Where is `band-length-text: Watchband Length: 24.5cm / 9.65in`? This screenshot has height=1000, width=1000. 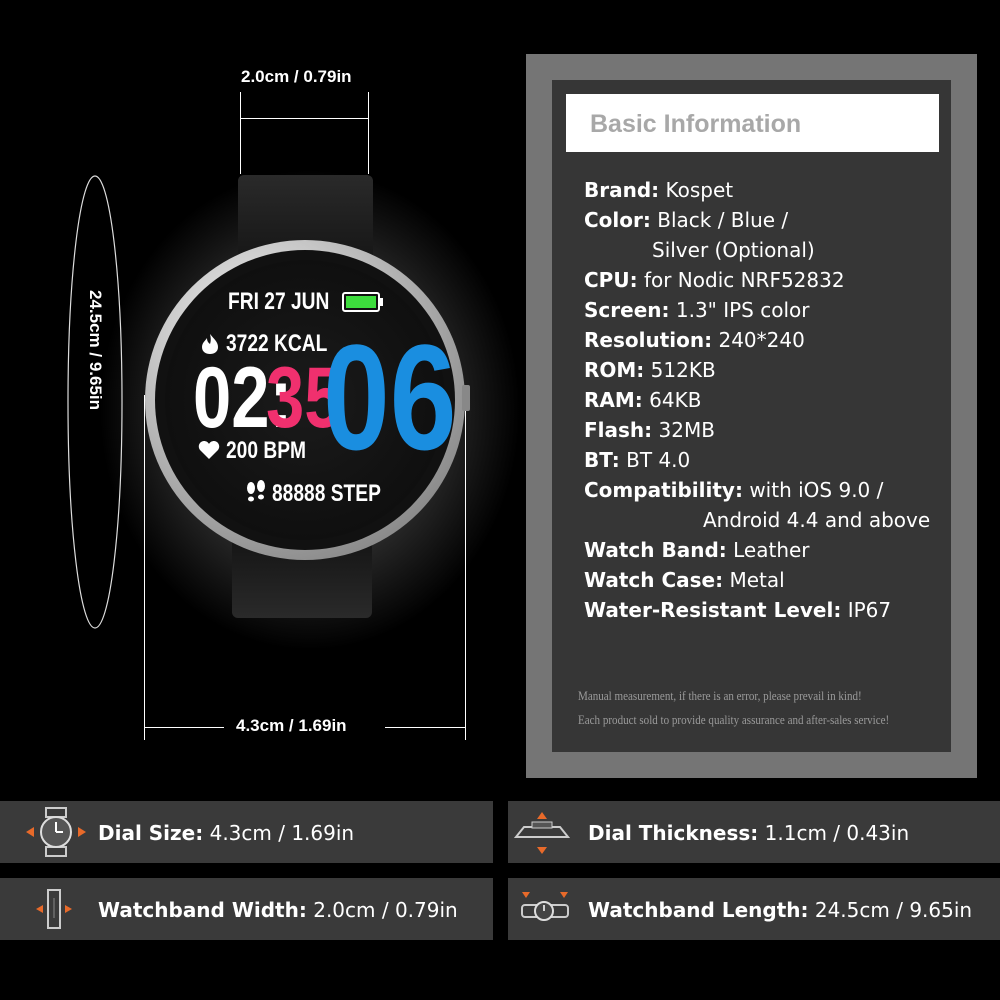
band-length-text: Watchband Length: 24.5cm / 9.65in is located at coordinates (780, 910).